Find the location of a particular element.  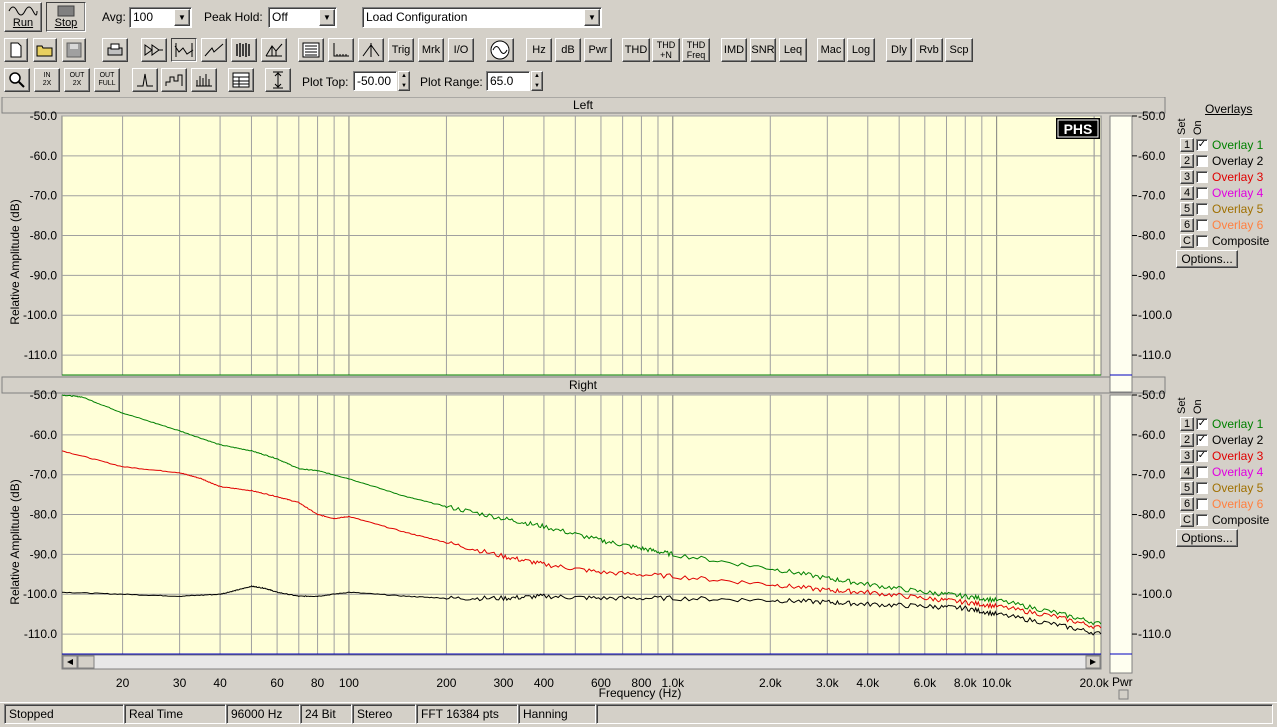

toolbar-button: Pwr is located at coordinates (598, 50).